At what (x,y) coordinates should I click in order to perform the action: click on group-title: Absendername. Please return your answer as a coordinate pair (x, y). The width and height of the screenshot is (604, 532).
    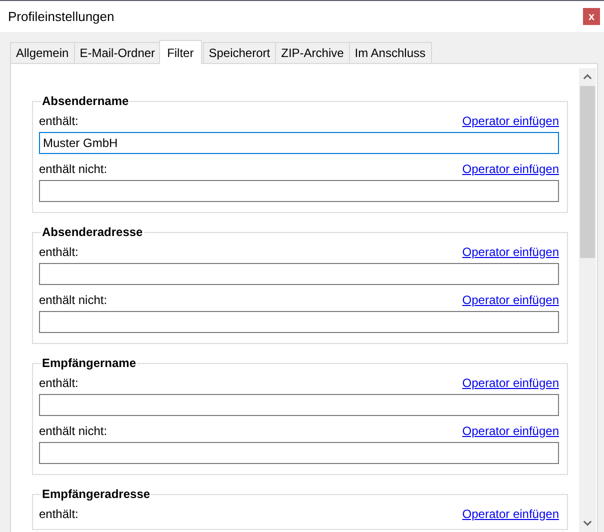
    Looking at the image, I should click on (85, 101).